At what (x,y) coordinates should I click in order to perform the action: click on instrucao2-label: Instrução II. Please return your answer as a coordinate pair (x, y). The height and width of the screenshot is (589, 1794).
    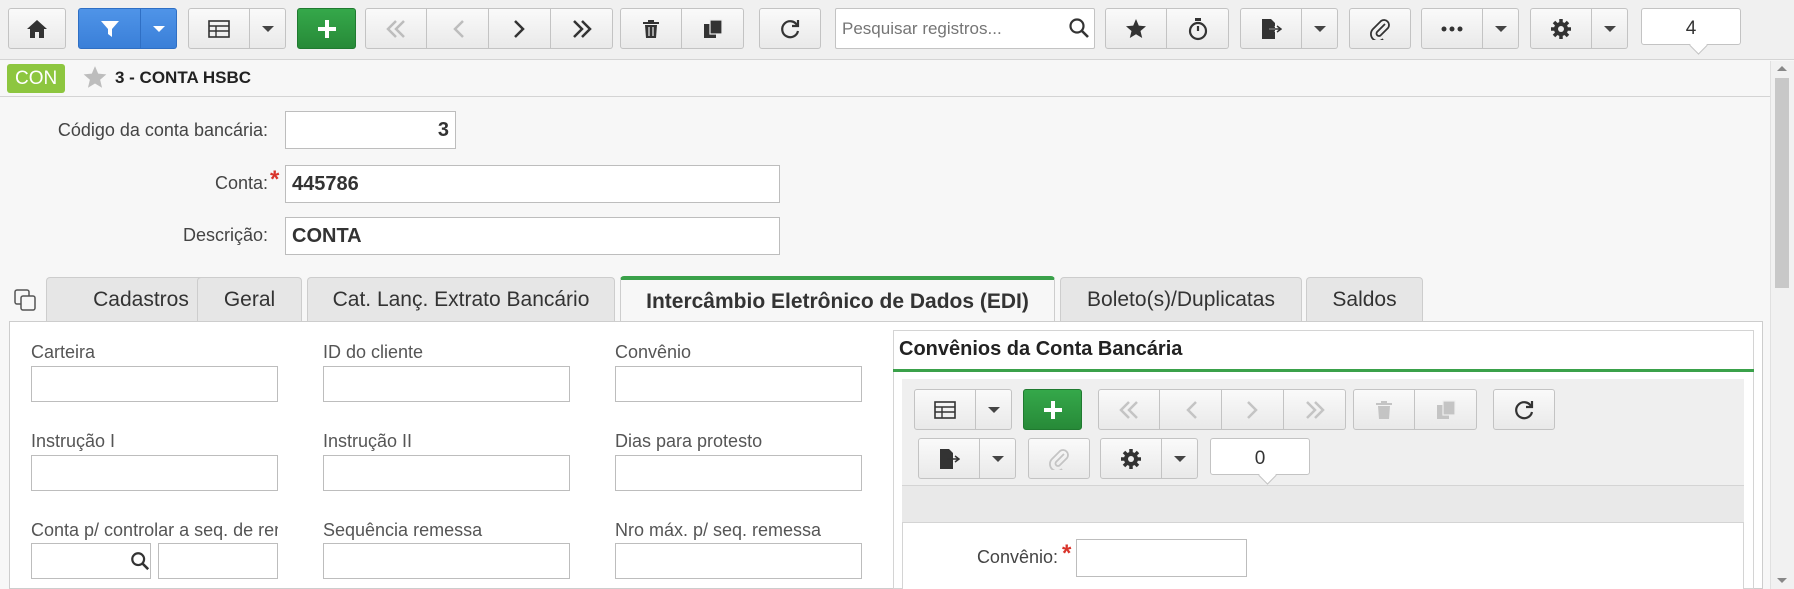
    Looking at the image, I should click on (368, 441).